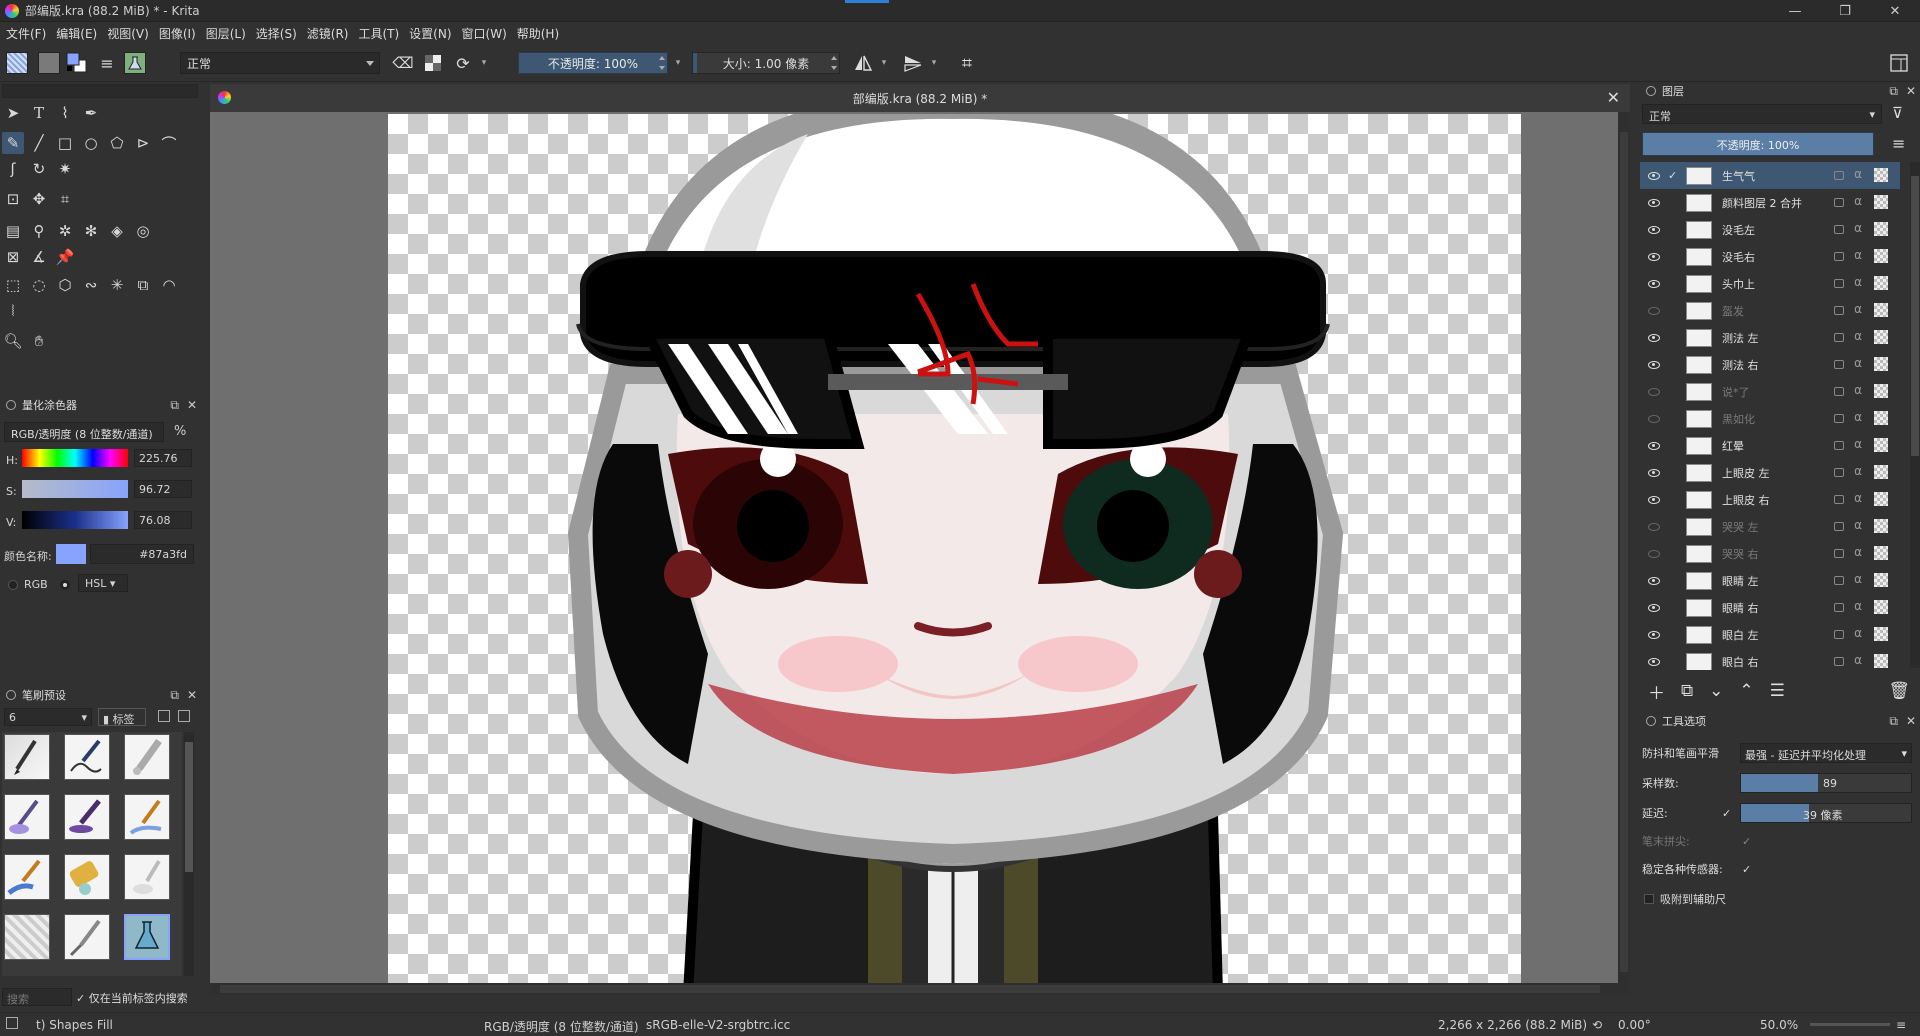 This screenshot has height=1036, width=1920. What do you see at coordinates (920, 98) in the screenshot?
I see `document-tab: 部编版.kra (88.2 MiB) * ✕` at bounding box center [920, 98].